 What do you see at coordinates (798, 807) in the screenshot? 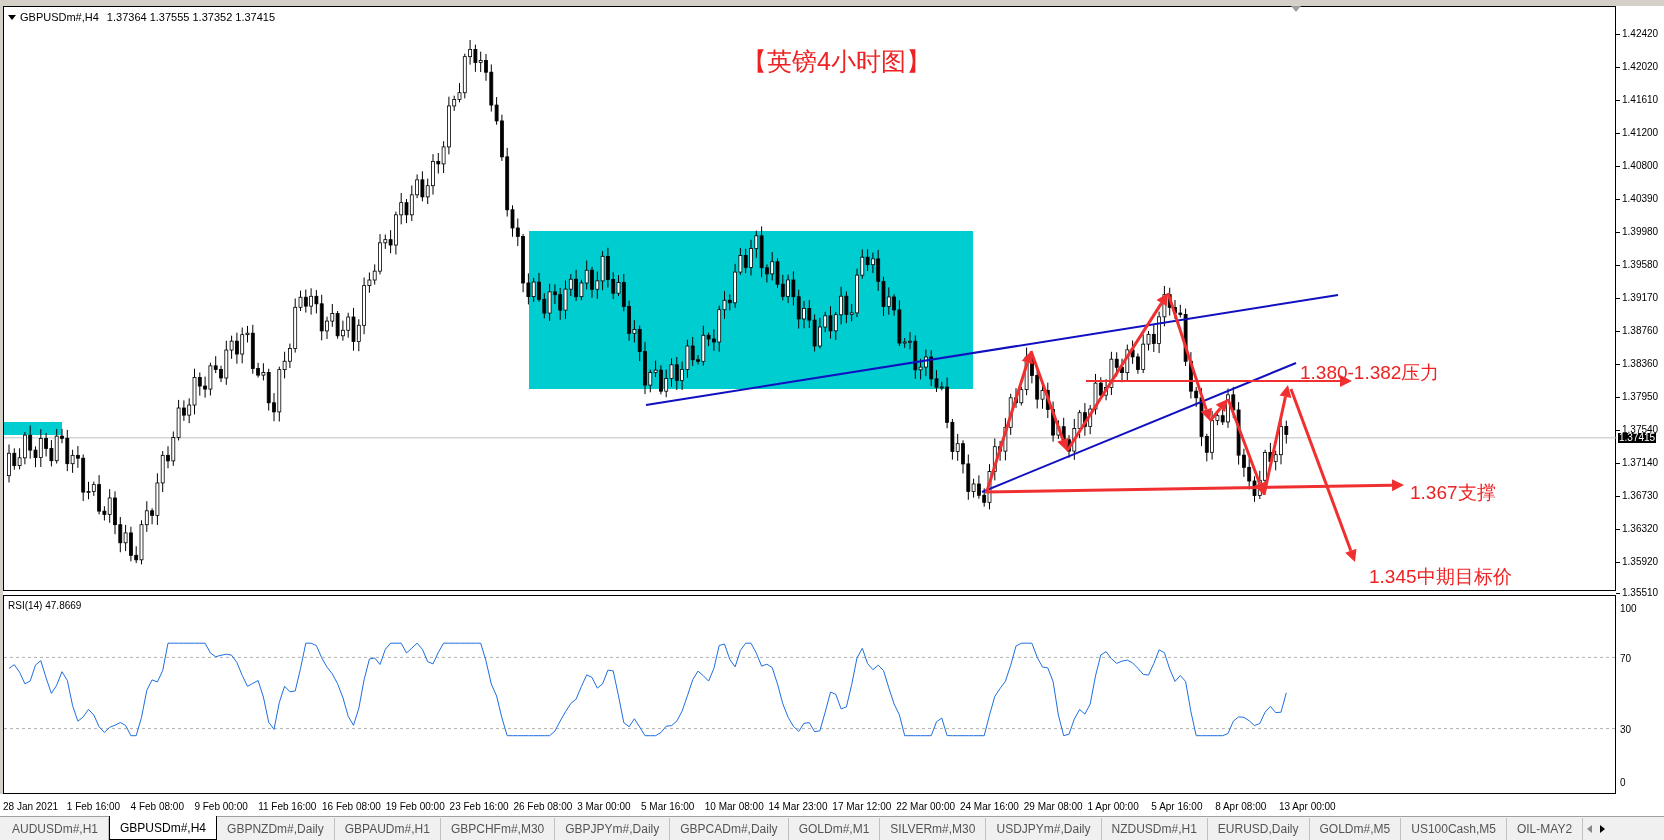
I see `time-tick-label: 14 Mar 23:00` at bounding box center [798, 807].